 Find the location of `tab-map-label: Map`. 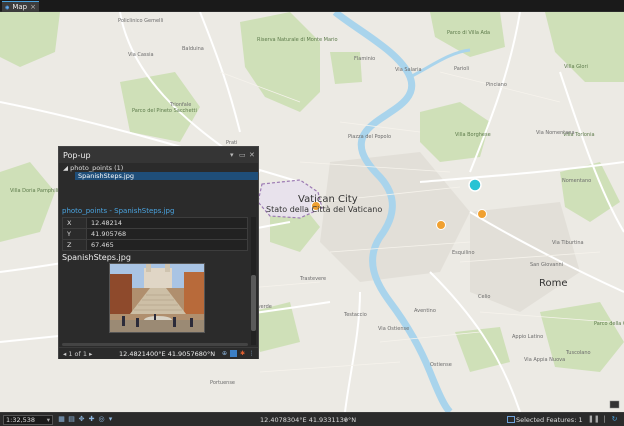

tab-map-label: Map is located at coordinates (20, 7).